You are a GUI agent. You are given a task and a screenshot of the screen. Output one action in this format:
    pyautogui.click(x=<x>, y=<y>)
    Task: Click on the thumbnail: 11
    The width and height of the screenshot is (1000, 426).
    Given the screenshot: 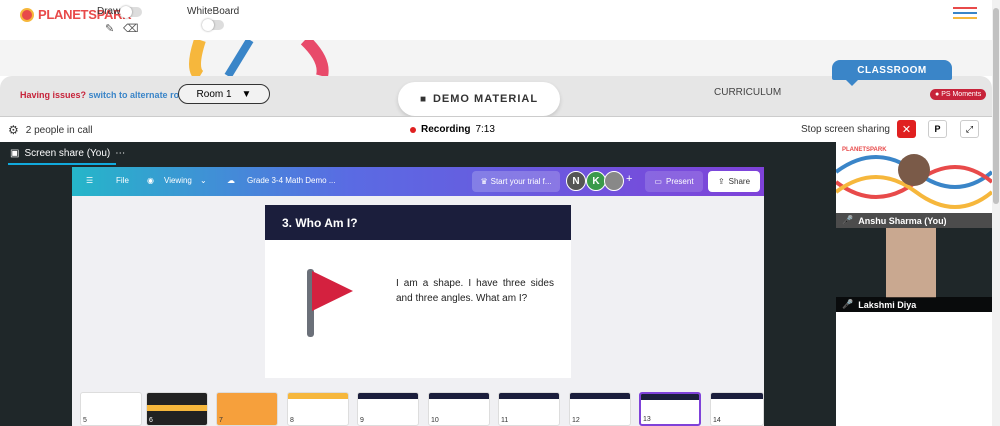 What is the action you would take?
    pyautogui.click(x=529, y=409)
    